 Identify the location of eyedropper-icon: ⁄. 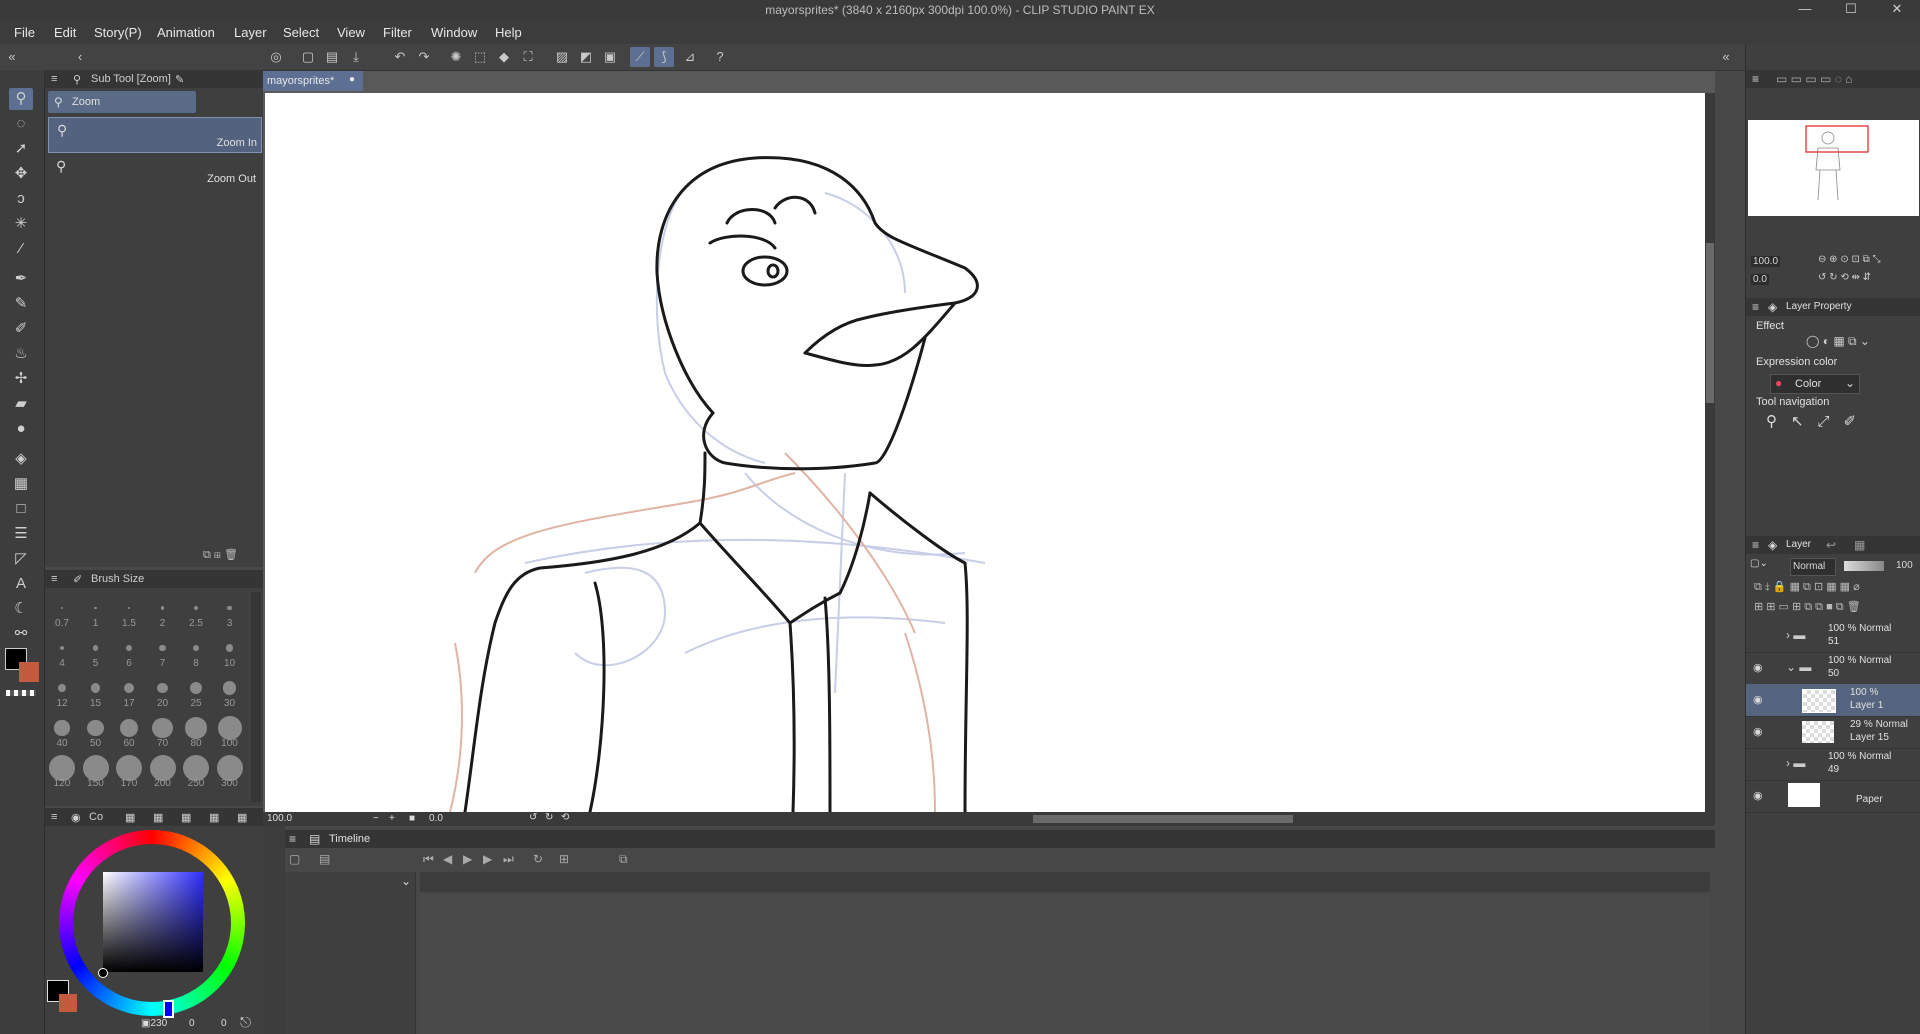
(21, 249).